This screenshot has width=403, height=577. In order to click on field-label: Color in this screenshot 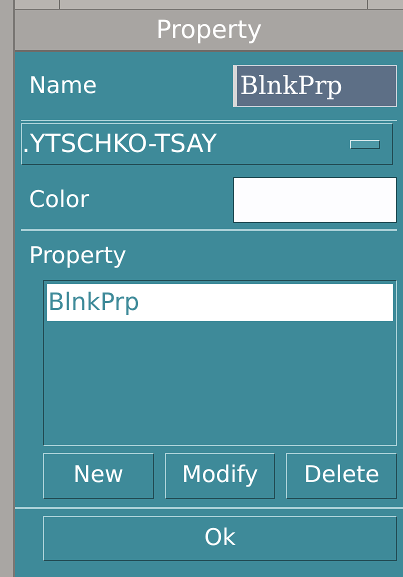, I will do `click(59, 200)`.